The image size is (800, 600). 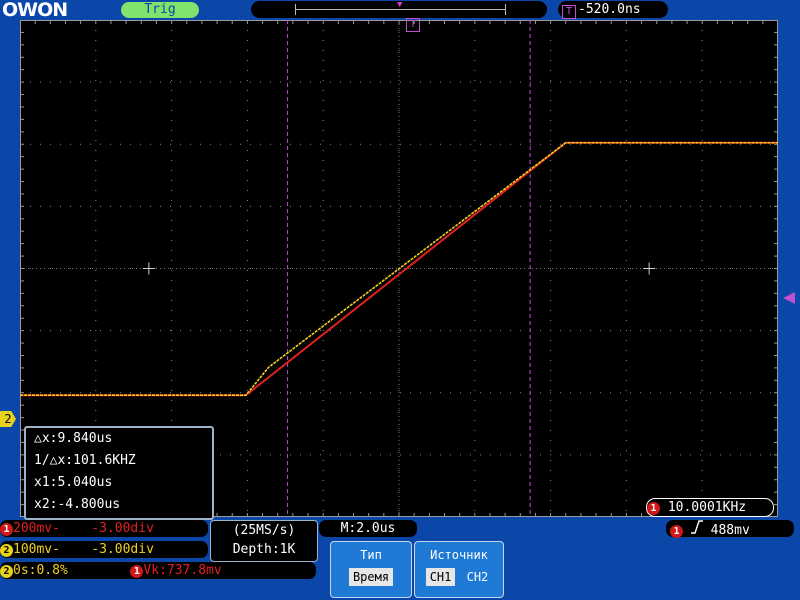 What do you see at coordinates (182, 570) in the screenshot?
I see `vk-value: Vk:737.8mv` at bounding box center [182, 570].